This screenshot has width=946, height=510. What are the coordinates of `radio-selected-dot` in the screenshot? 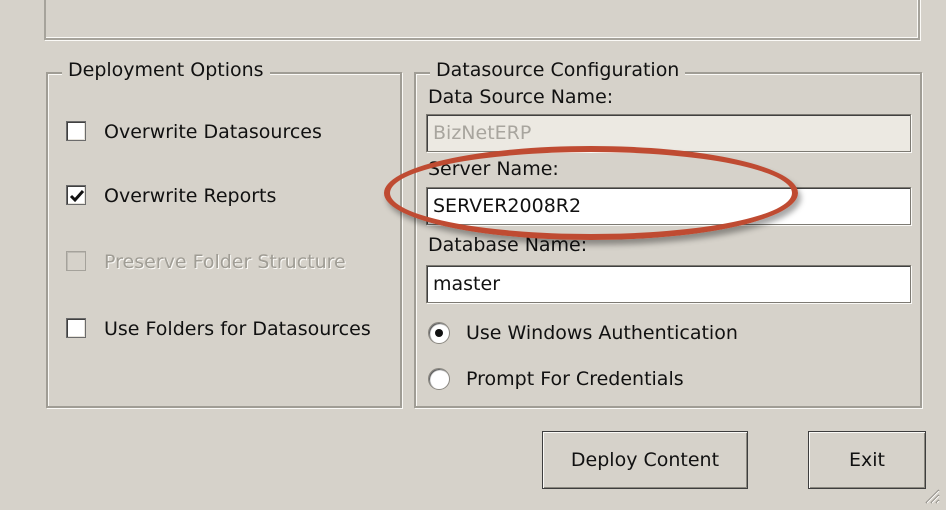 It's located at (439, 333).